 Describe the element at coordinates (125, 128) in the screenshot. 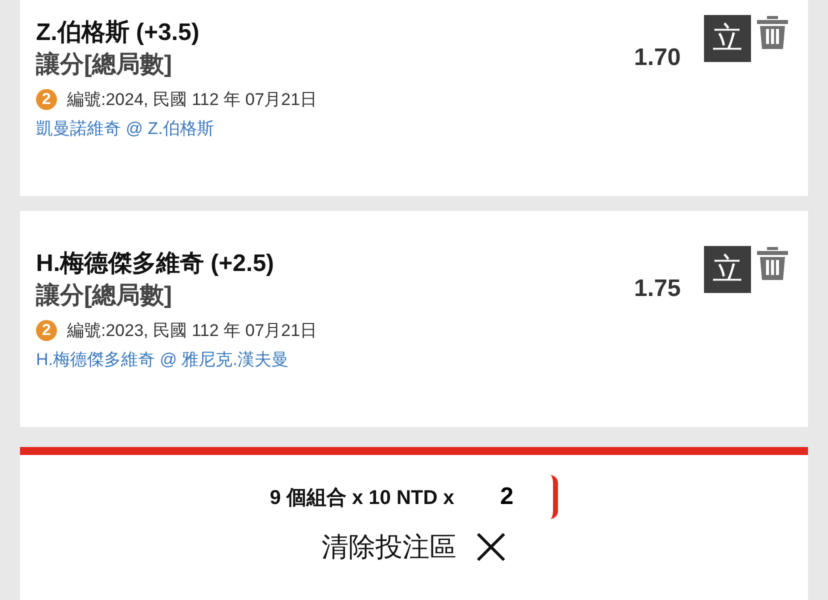

I see `match-link: 凱曼諾維奇 @ Z.伯格斯` at that location.